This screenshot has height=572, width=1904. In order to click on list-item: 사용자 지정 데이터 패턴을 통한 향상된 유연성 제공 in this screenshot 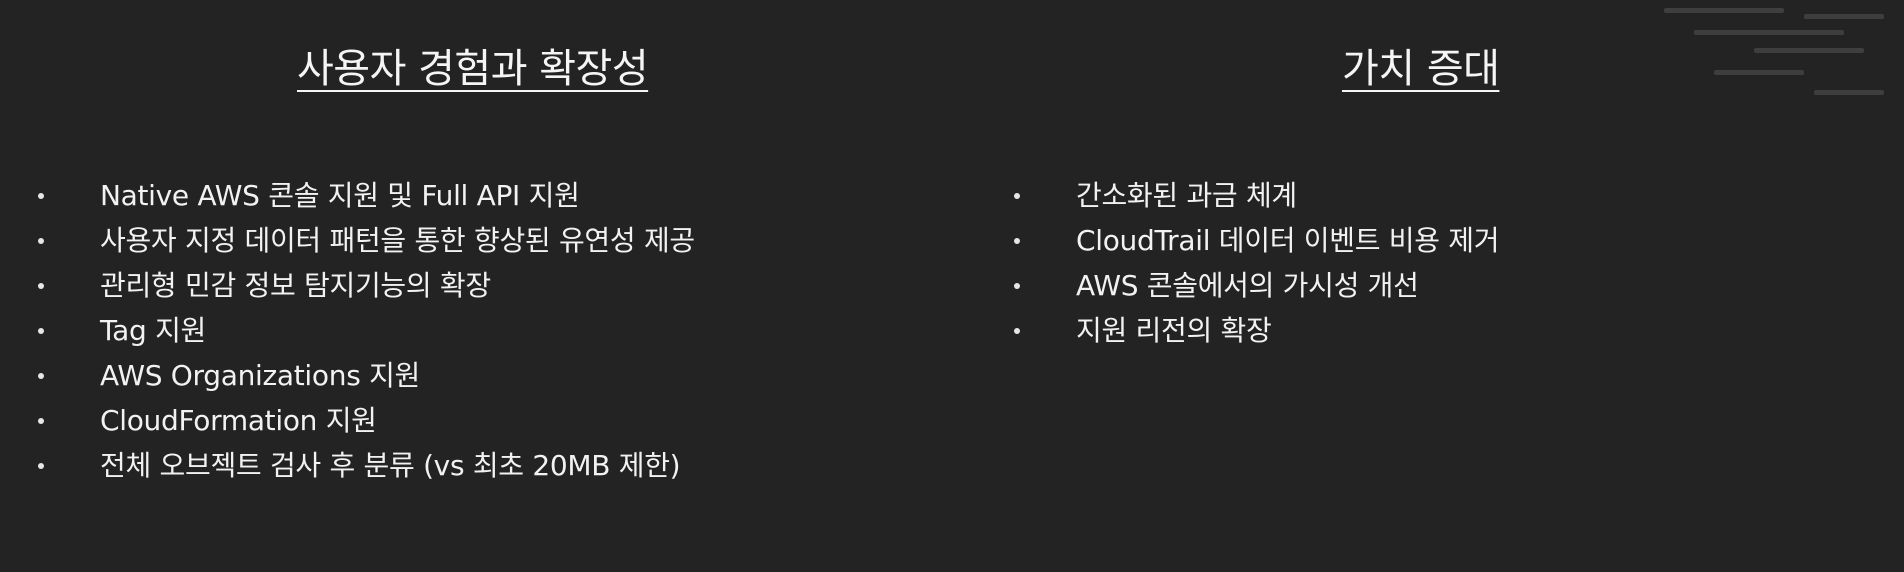, I will do `click(366, 240)`.